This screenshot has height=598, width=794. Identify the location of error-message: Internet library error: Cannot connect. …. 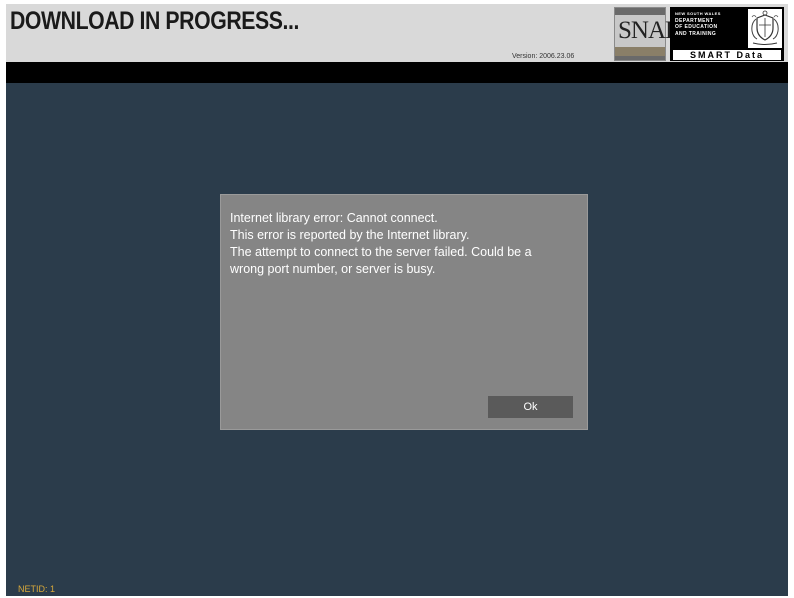
(406, 244).